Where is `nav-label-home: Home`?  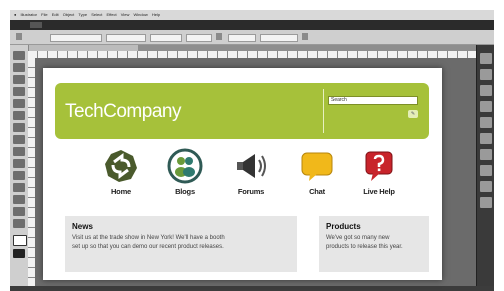 nav-label-home: Home is located at coordinates (121, 191).